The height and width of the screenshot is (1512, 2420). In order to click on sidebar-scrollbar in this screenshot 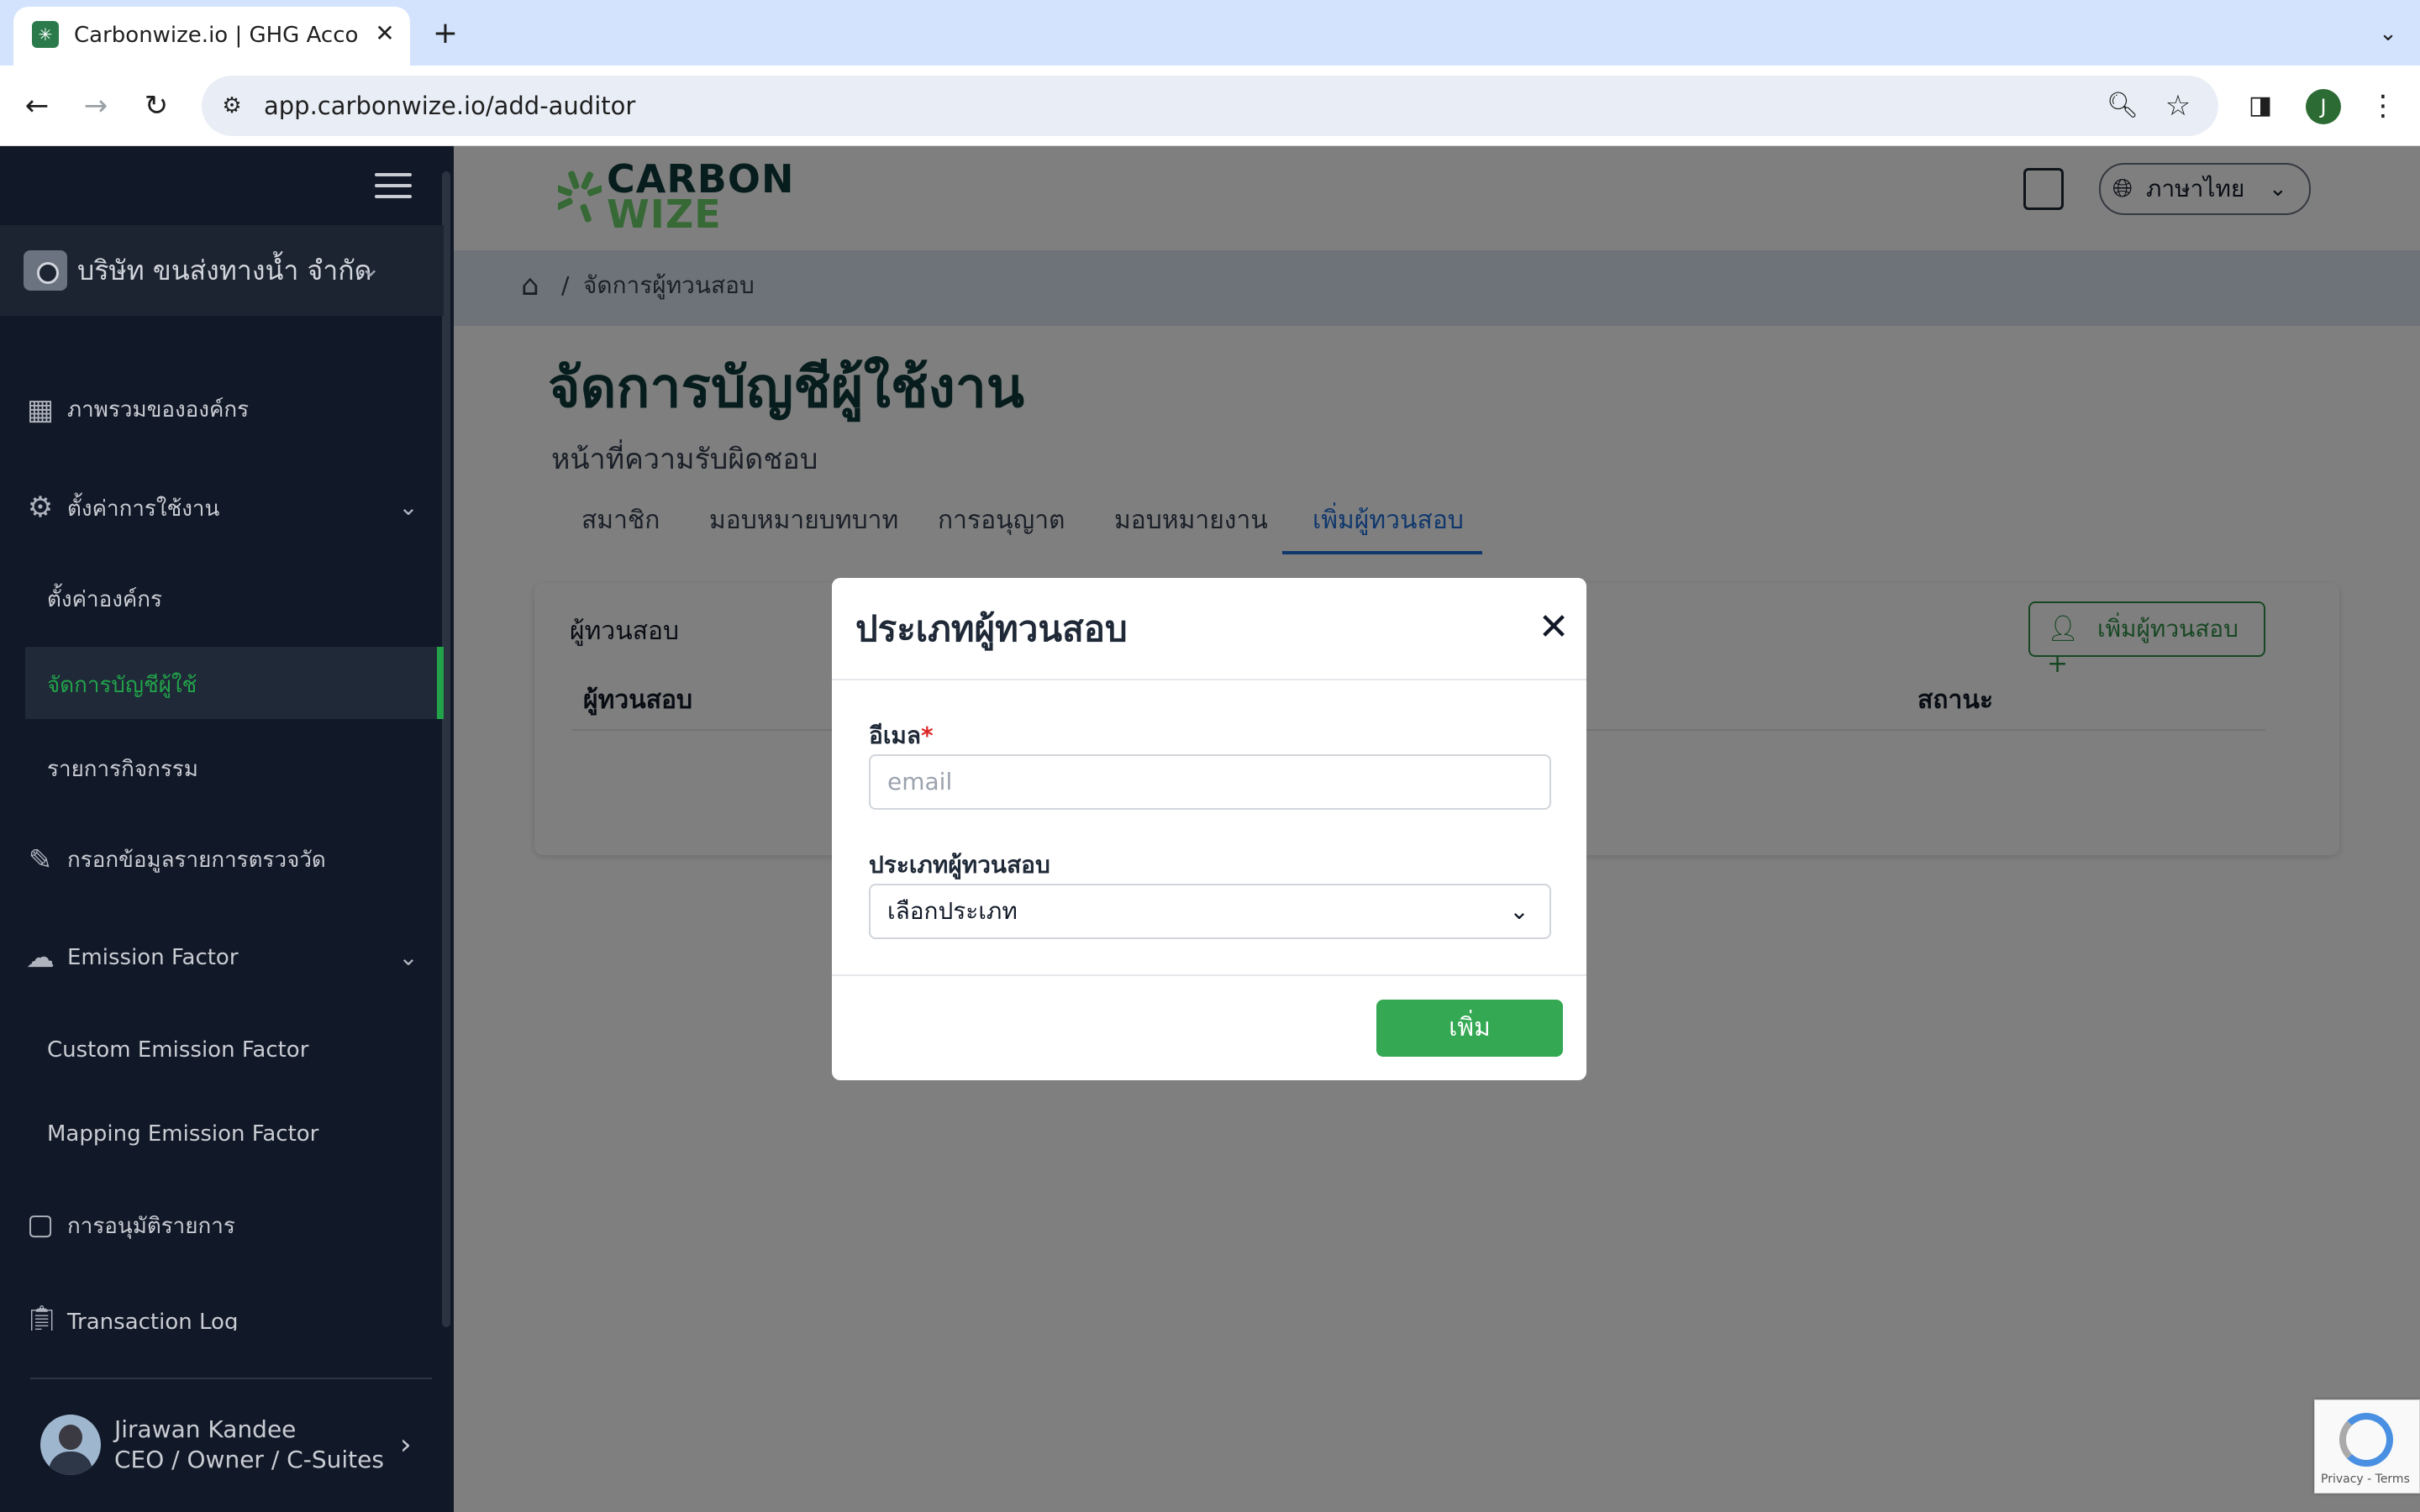, I will do `click(446, 749)`.